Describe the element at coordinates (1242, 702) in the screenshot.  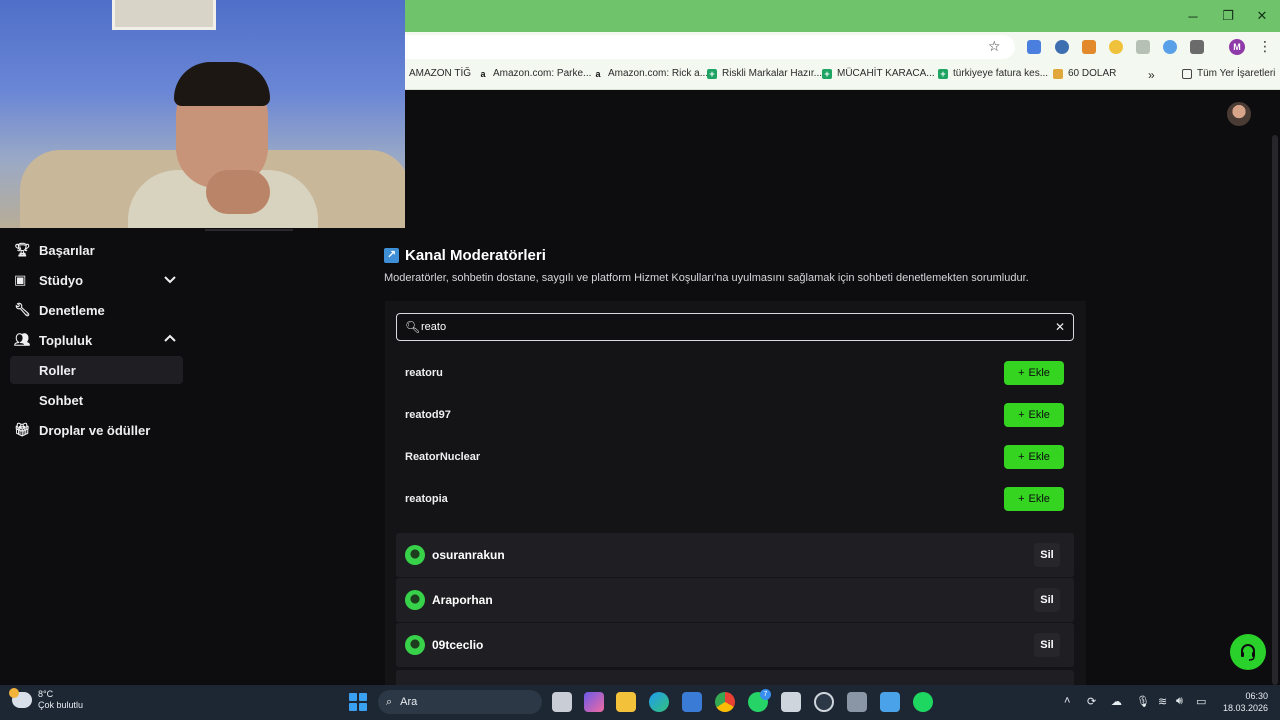
I see `taskbar-clock: 06:30 18.03.2026` at that location.